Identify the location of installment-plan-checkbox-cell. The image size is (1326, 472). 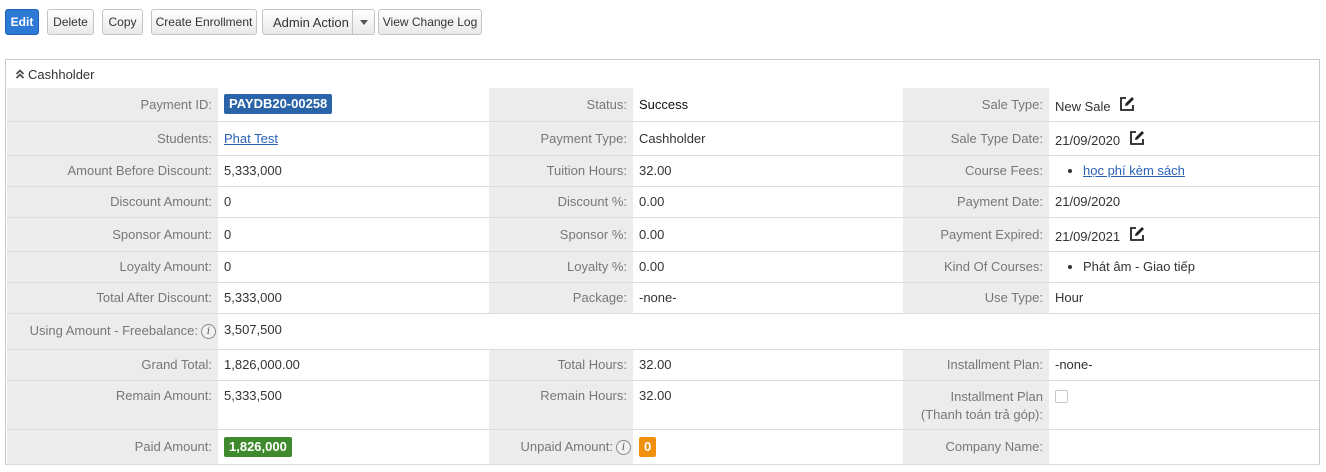
(1184, 405).